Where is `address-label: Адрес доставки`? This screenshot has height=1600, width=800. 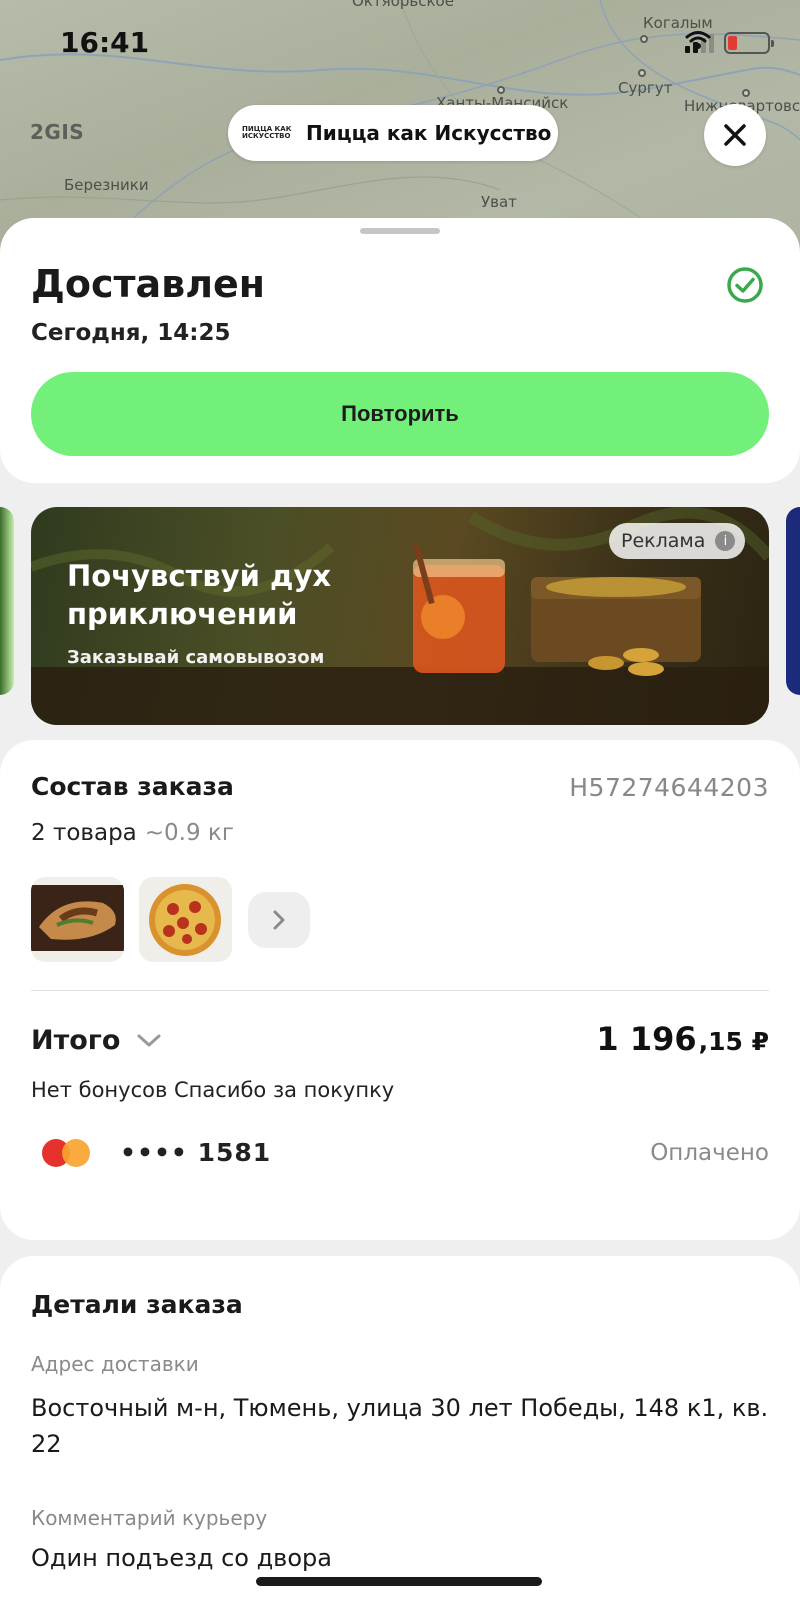 address-label: Адрес доставки is located at coordinates (115, 1364).